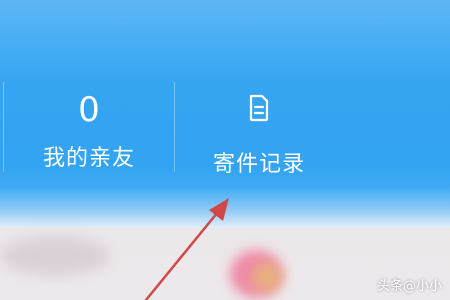 Image resolution: width=450 pixels, height=300 pixels. Describe the element at coordinates (55, 256) in the screenshot. I see `blurred-tile` at that location.